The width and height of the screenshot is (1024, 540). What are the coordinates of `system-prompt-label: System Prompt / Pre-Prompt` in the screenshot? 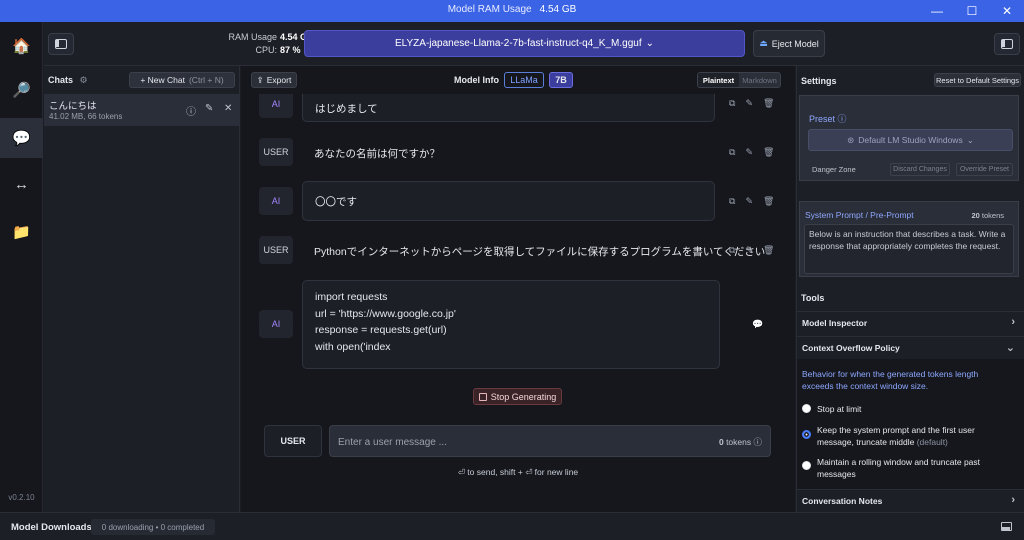 It's located at (859, 215).